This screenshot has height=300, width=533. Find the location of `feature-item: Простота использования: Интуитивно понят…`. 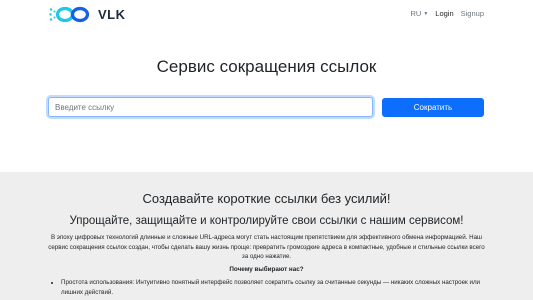

feature-item: Простота использования: Интуитивно понят… is located at coordinates (281, 287).